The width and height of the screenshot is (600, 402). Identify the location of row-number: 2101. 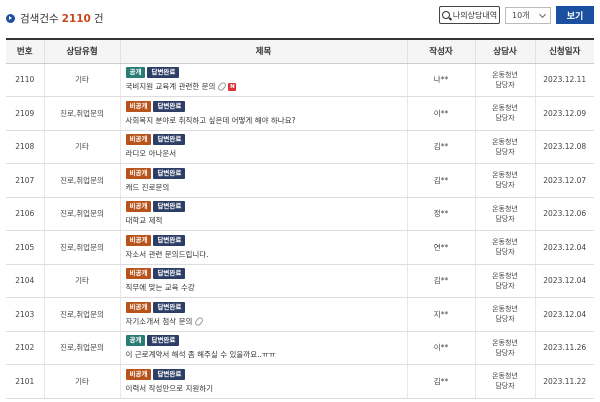
(25, 381).